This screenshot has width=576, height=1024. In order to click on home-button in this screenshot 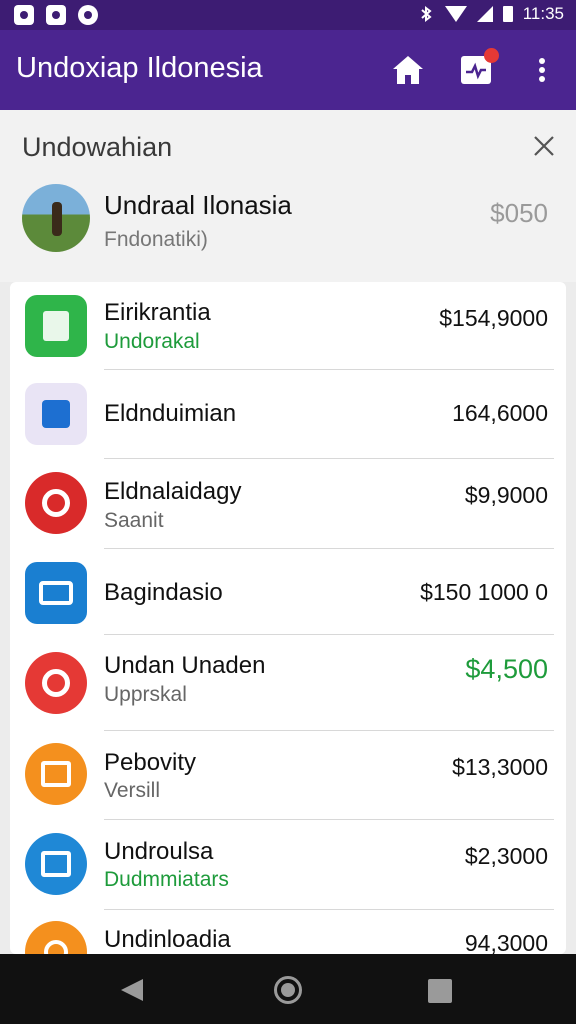, I will do `click(408, 70)`.